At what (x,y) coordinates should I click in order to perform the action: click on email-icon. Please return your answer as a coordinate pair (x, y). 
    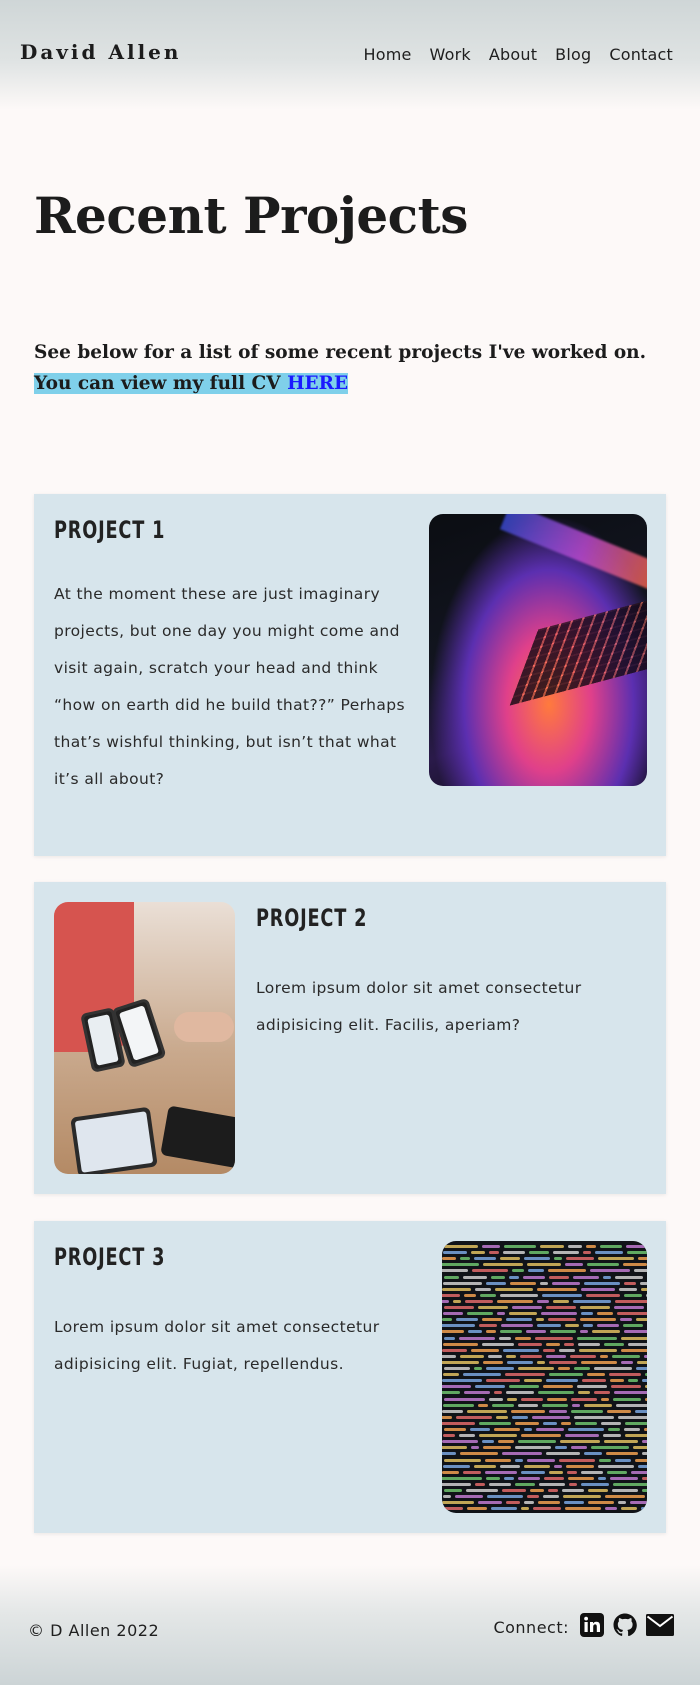
    Looking at the image, I should click on (660, 1627).